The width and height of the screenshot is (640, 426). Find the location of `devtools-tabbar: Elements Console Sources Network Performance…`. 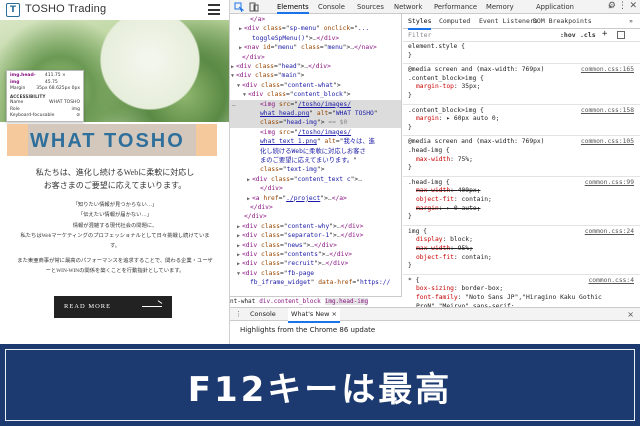

devtools-tabbar: Elements Console Sources Network Performance… is located at coordinates (435, 7).